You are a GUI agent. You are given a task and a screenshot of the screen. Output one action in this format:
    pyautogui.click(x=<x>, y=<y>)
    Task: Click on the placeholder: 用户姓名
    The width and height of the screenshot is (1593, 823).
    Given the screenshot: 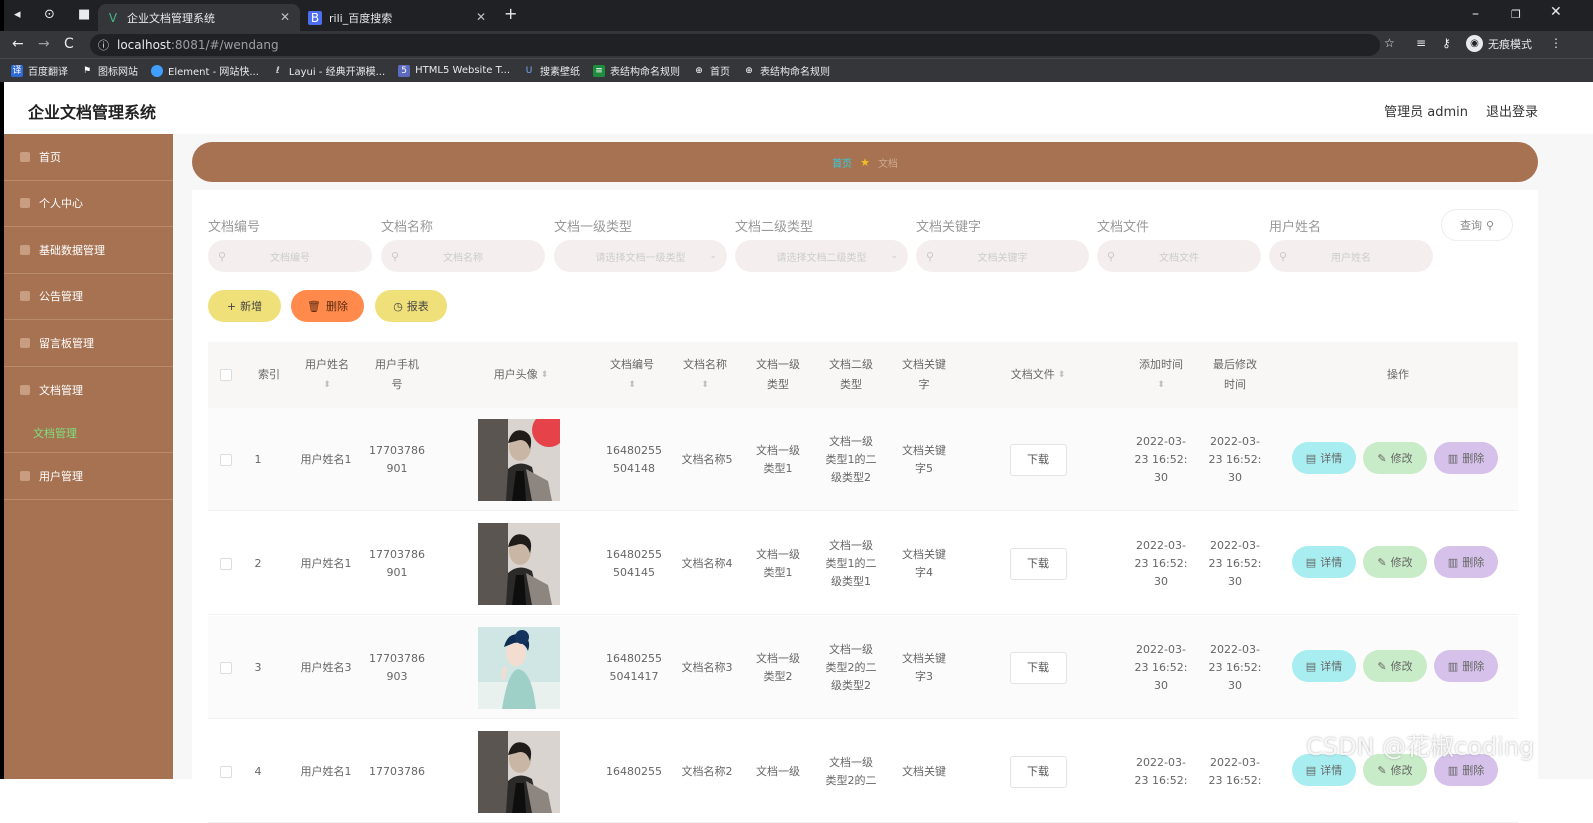 What is the action you would take?
    pyautogui.click(x=1351, y=258)
    